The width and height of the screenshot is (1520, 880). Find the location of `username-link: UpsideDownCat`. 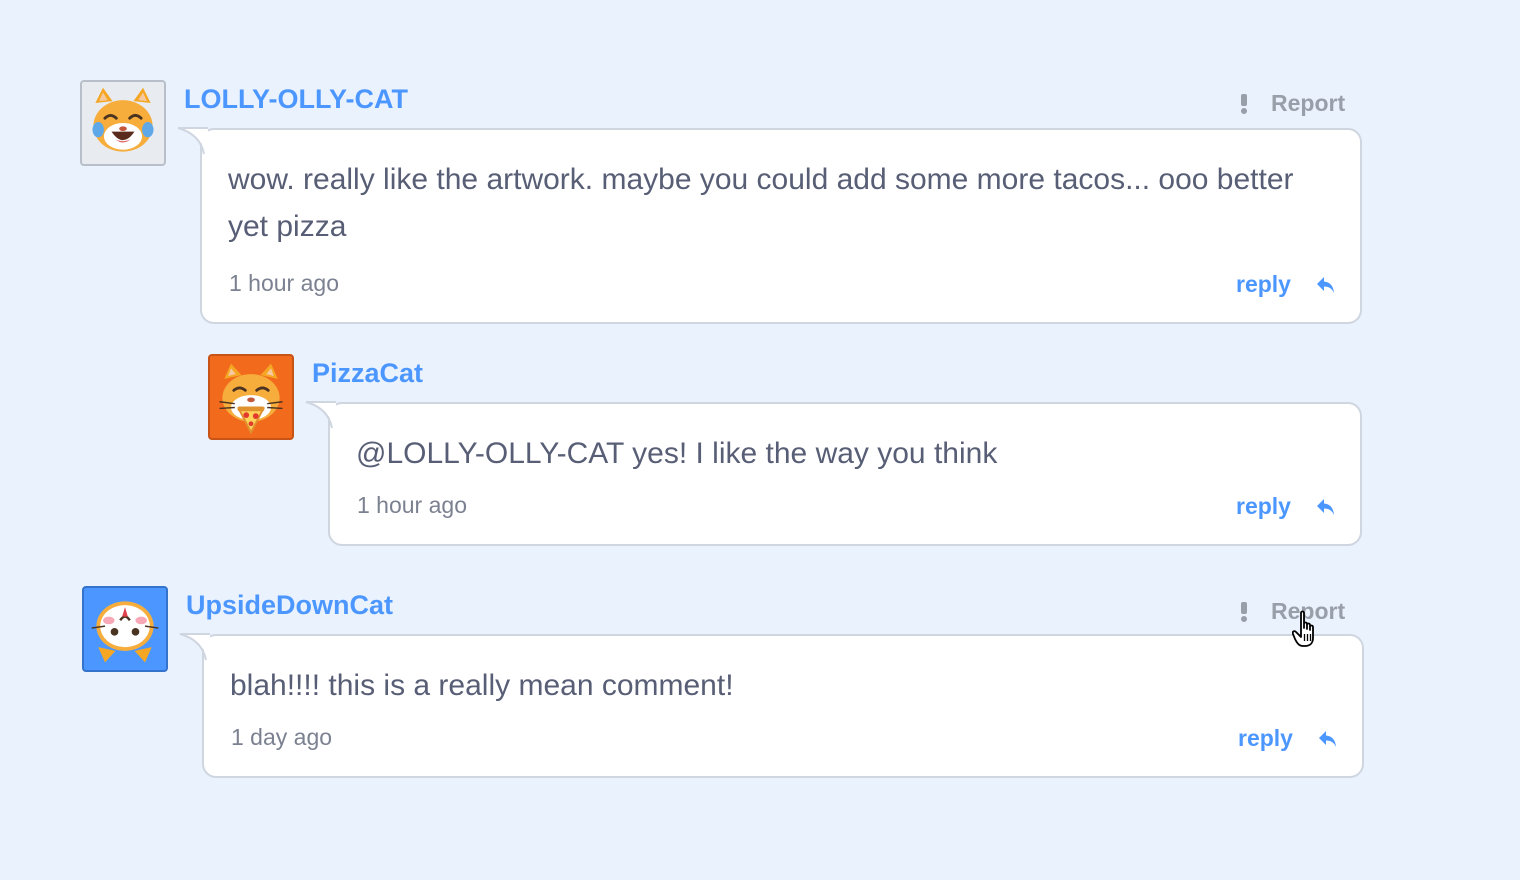

username-link: UpsideDownCat is located at coordinates (289, 605).